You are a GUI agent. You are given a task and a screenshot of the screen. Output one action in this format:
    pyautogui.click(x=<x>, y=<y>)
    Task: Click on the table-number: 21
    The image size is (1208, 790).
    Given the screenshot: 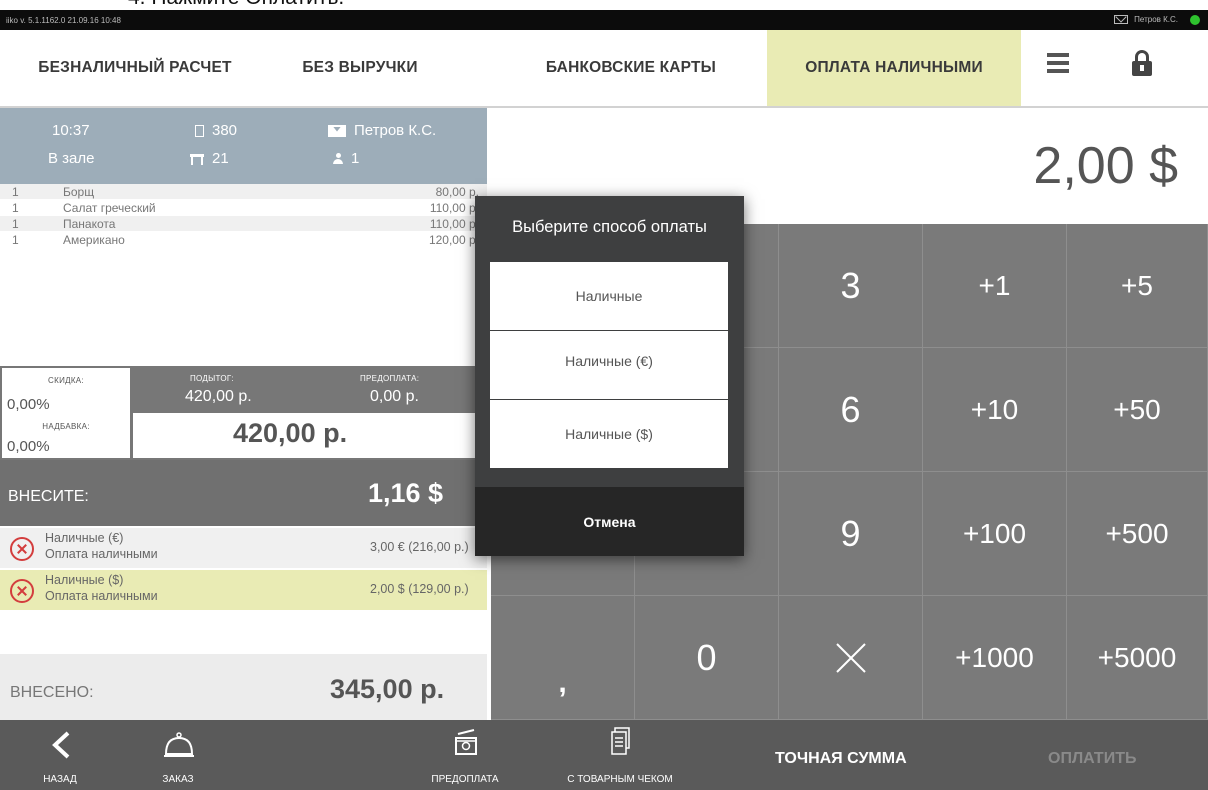 What is the action you would take?
    pyautogui.click(x=220, y=158)
    